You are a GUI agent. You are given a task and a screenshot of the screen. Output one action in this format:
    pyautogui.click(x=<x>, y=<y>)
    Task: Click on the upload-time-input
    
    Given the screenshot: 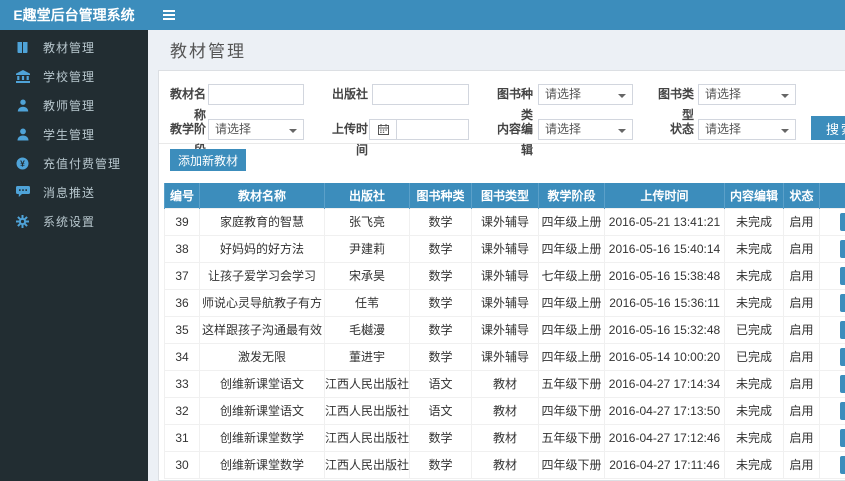 What is the action you would take?
    pyautogui.click(x=432, y=129)
    